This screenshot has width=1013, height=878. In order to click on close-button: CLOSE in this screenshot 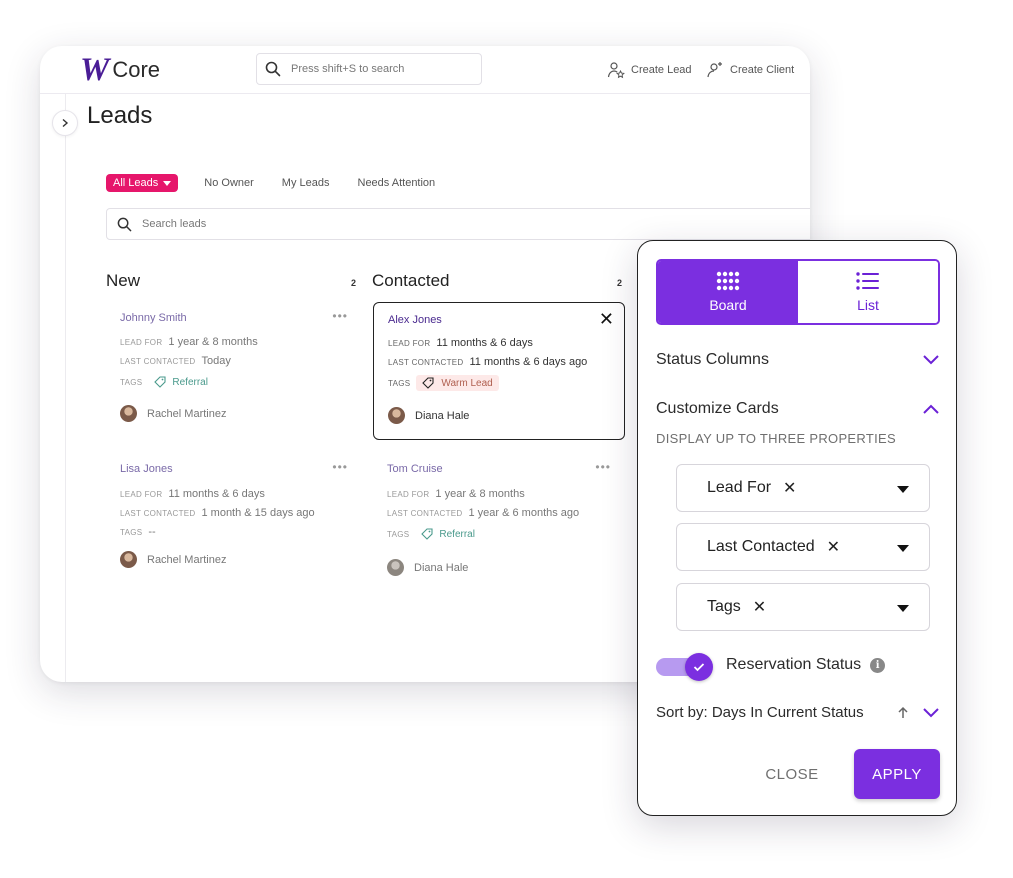, I will do `click(792, 774)`.